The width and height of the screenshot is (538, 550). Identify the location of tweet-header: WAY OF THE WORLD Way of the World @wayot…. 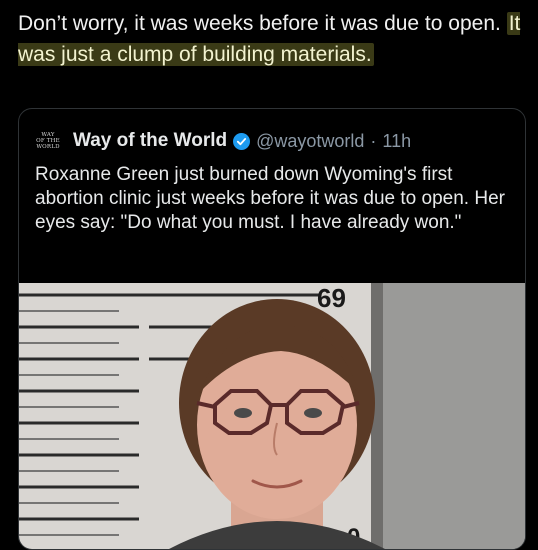
(223, 141).